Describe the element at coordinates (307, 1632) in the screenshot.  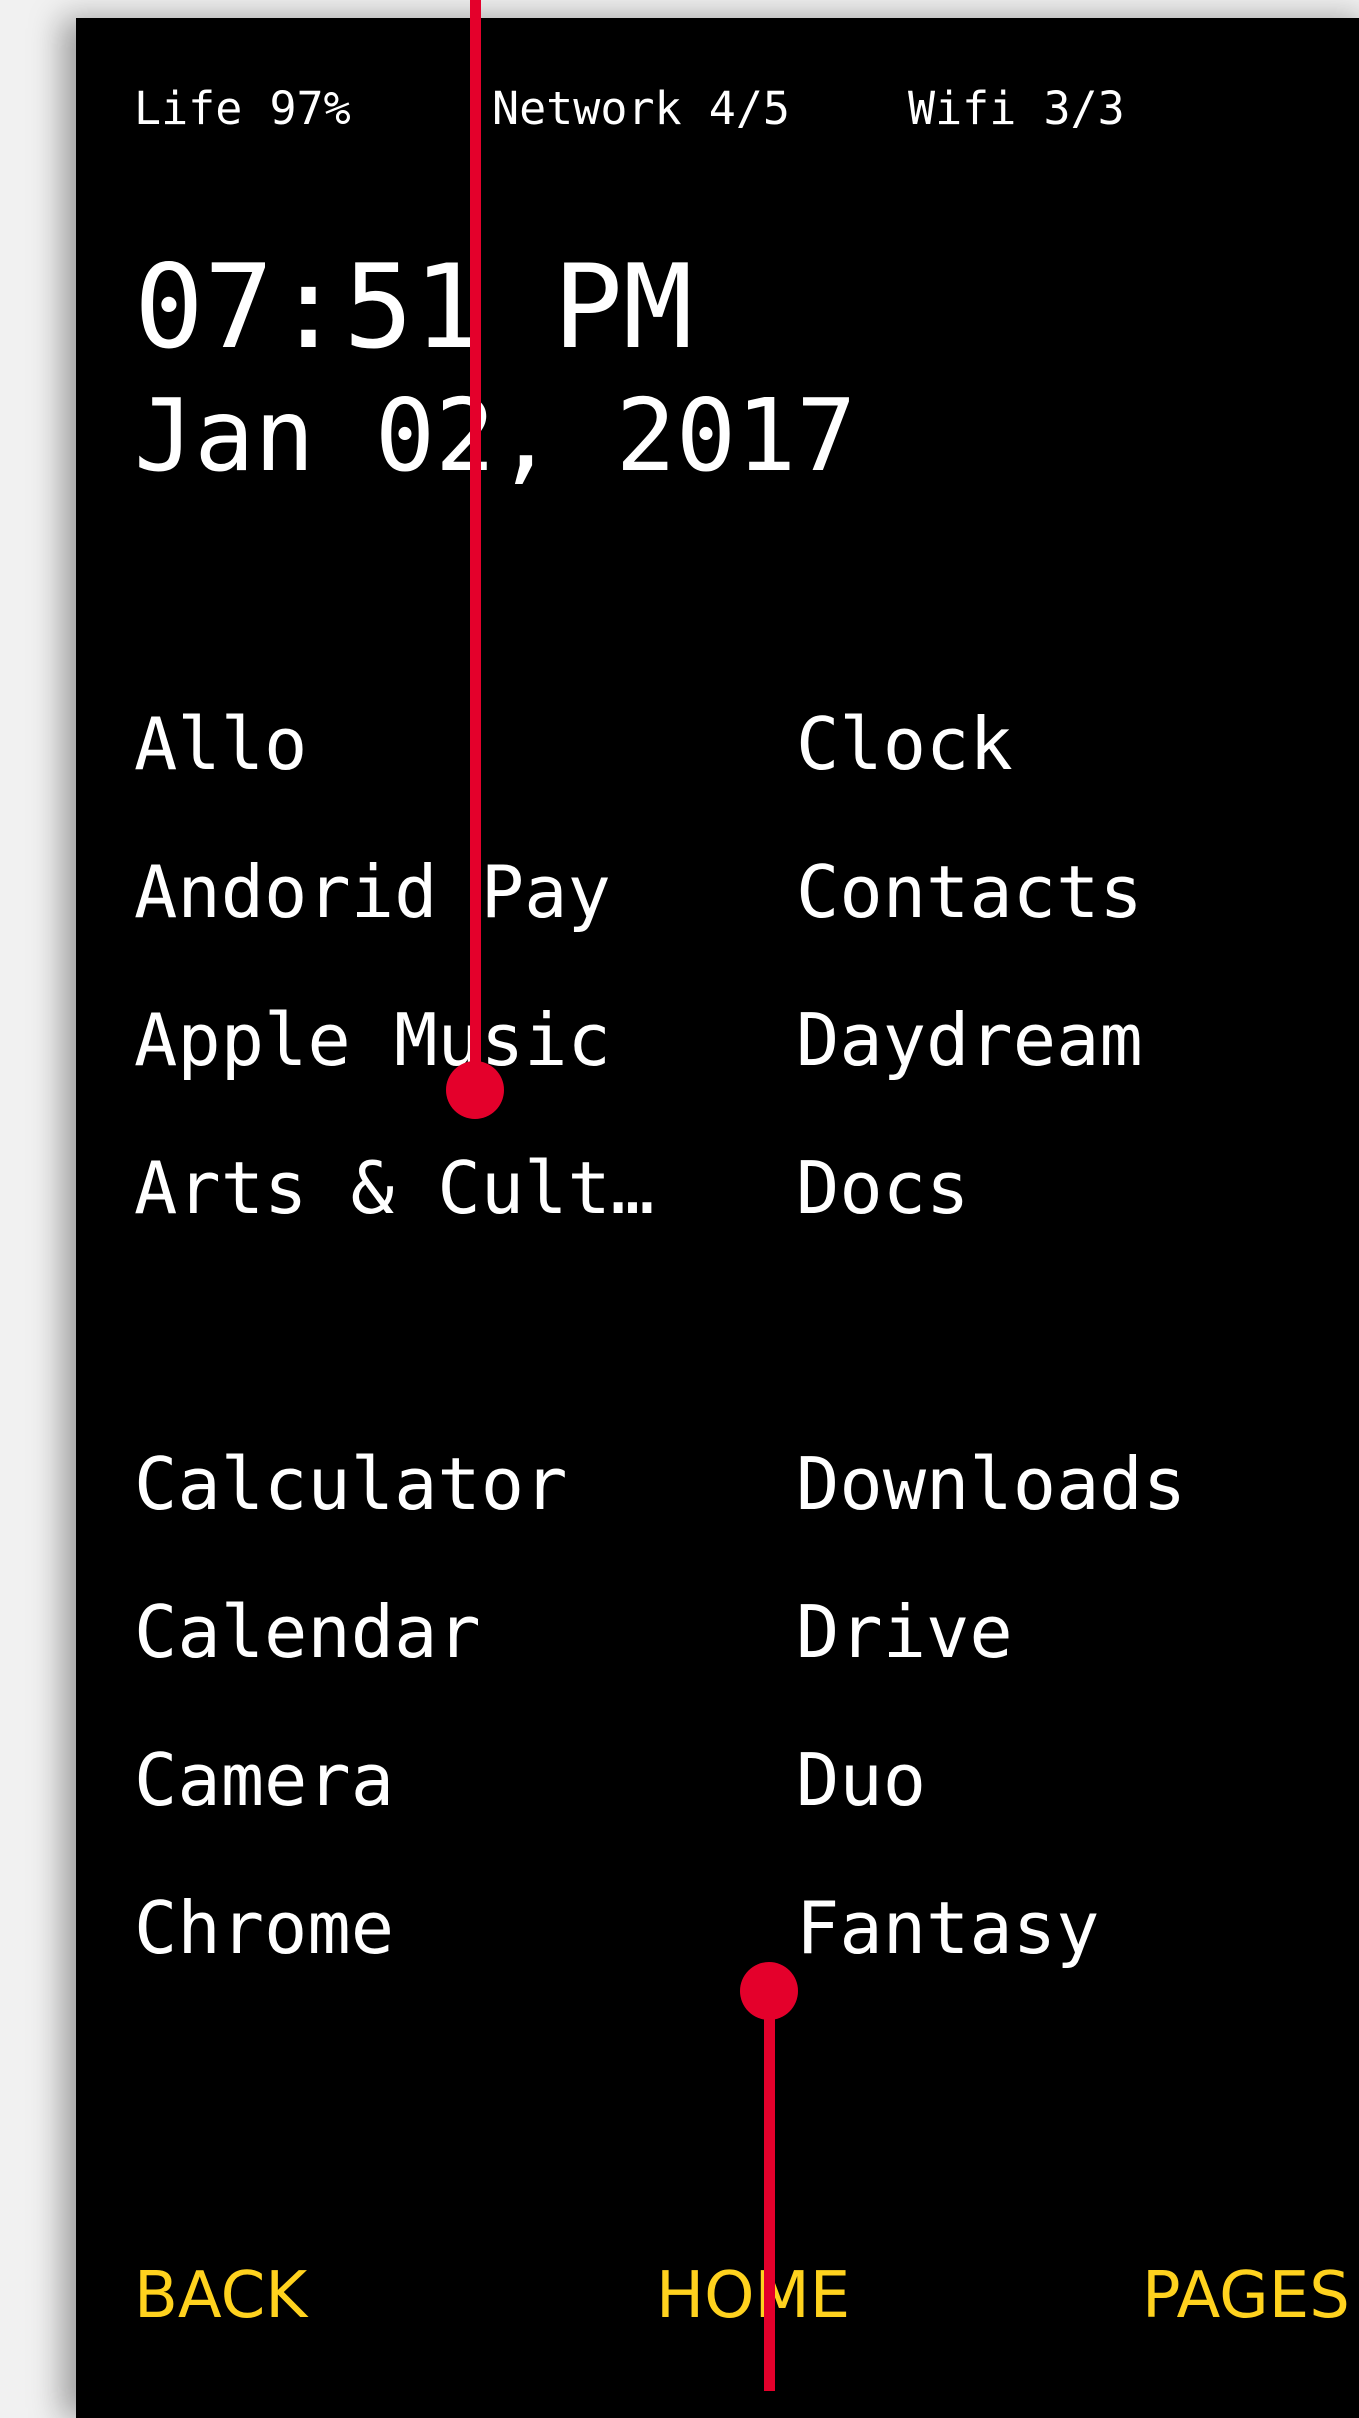
I see `app-calendar: Calendar` at that location.